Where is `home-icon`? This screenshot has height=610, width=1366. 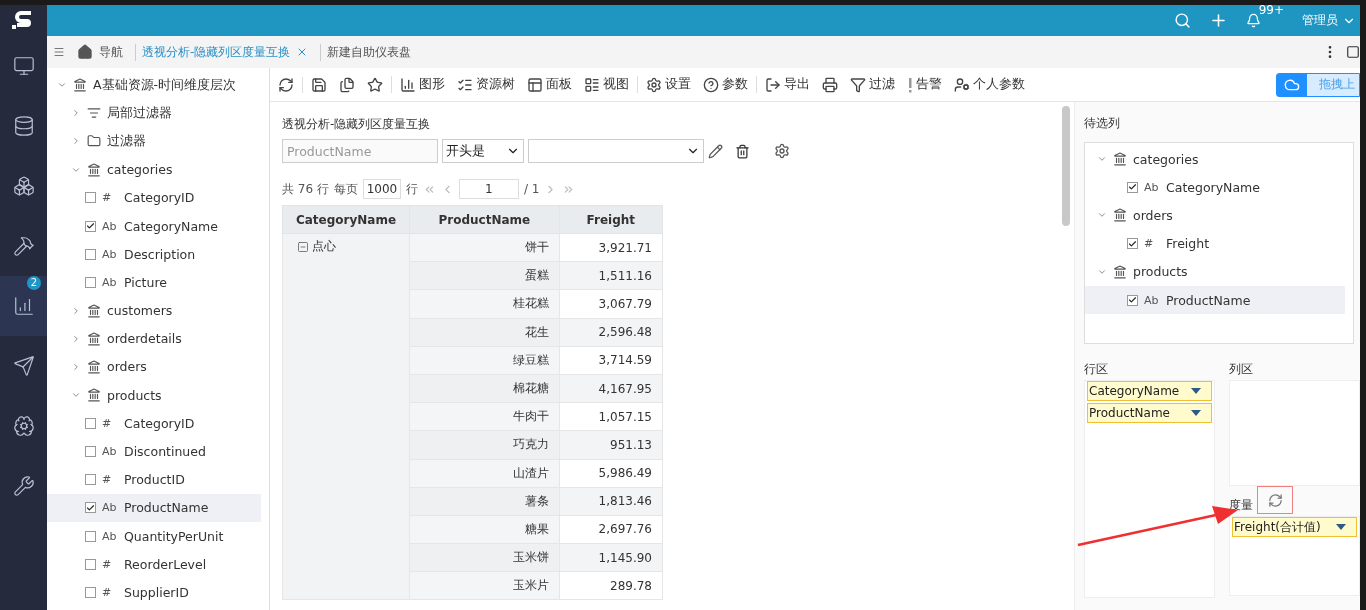
home-icon is located at coordinates (85, 52).